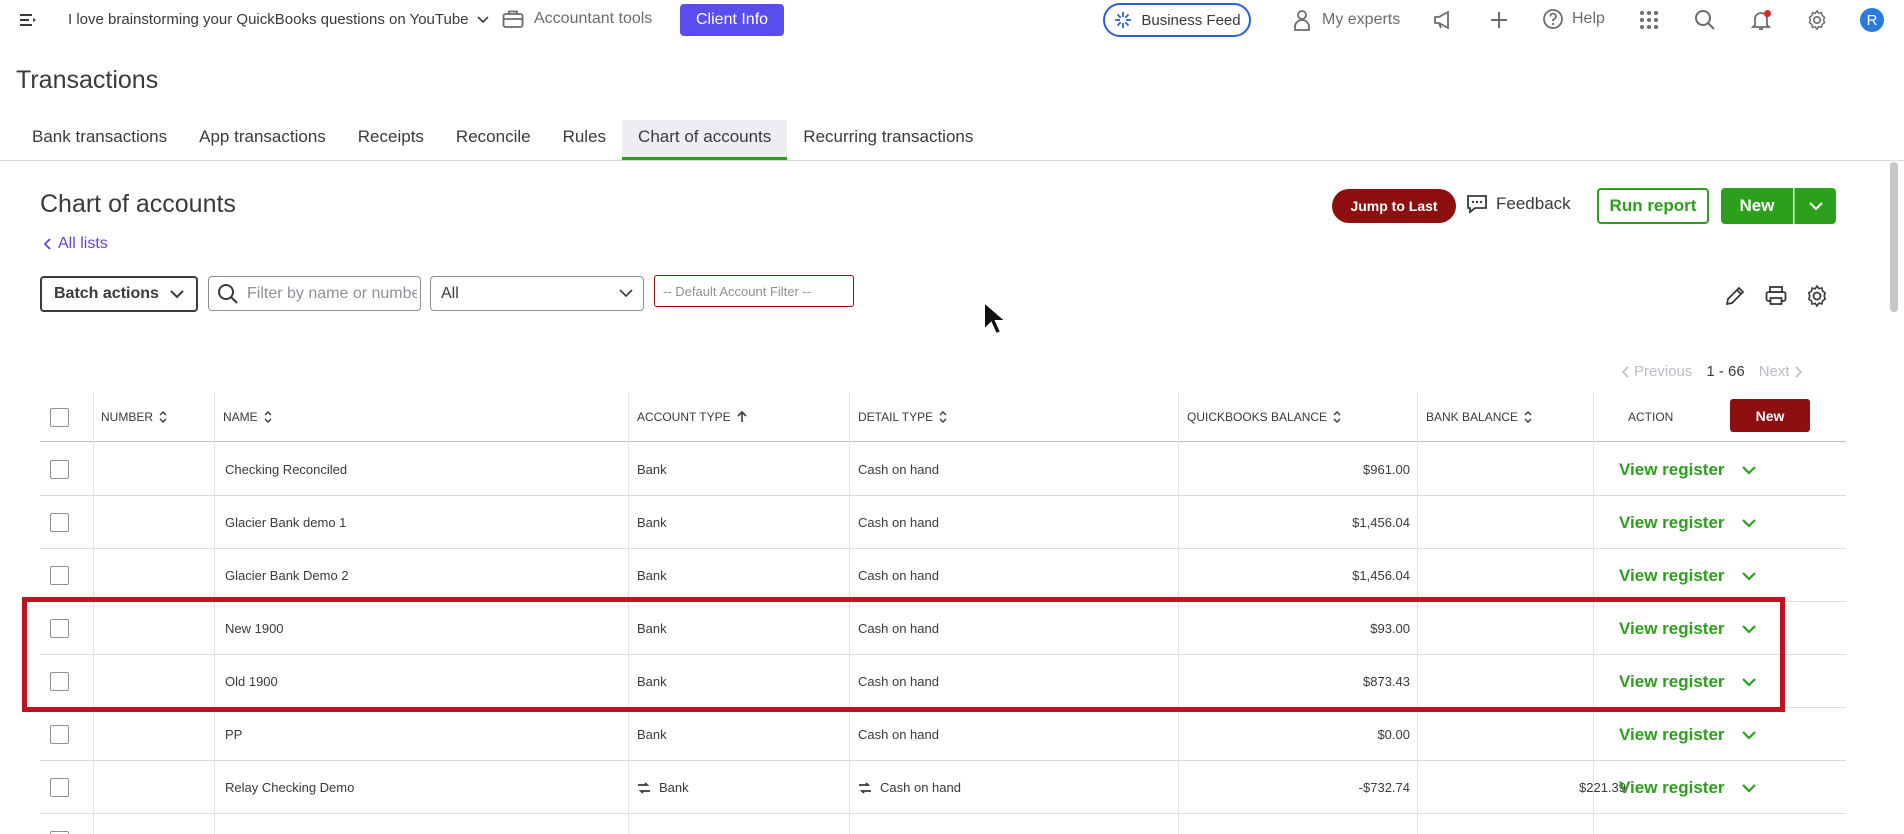 This screenshot has height=834, width=1904. Describe the element at coordinates (1770, 415) in the screenshot. I see `table-new-account-button: New` at that location.